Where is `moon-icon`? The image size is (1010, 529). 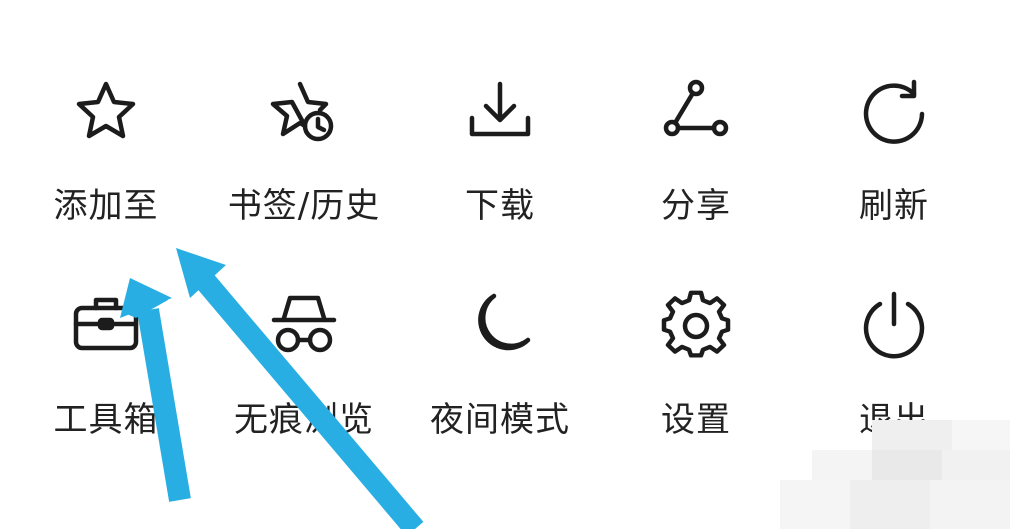
moon-icon is located at coordinates (500, 326).